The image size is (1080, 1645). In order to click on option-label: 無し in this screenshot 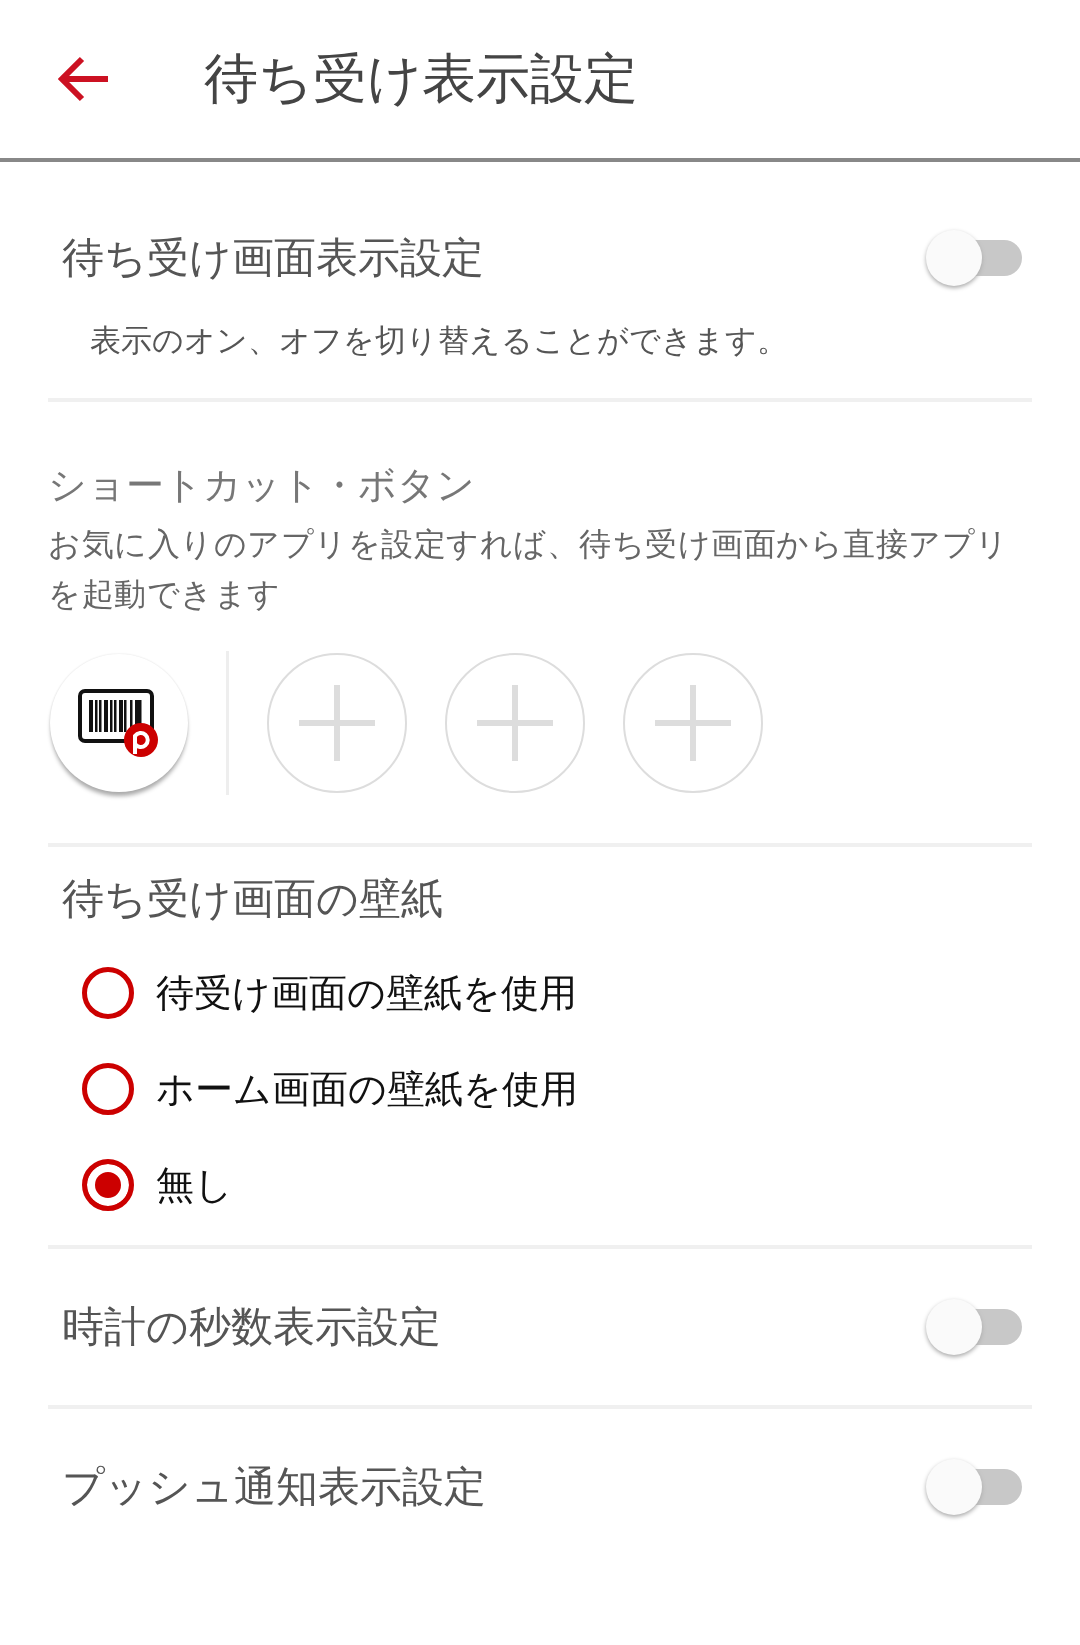, I will do `click(194, 1185)`.